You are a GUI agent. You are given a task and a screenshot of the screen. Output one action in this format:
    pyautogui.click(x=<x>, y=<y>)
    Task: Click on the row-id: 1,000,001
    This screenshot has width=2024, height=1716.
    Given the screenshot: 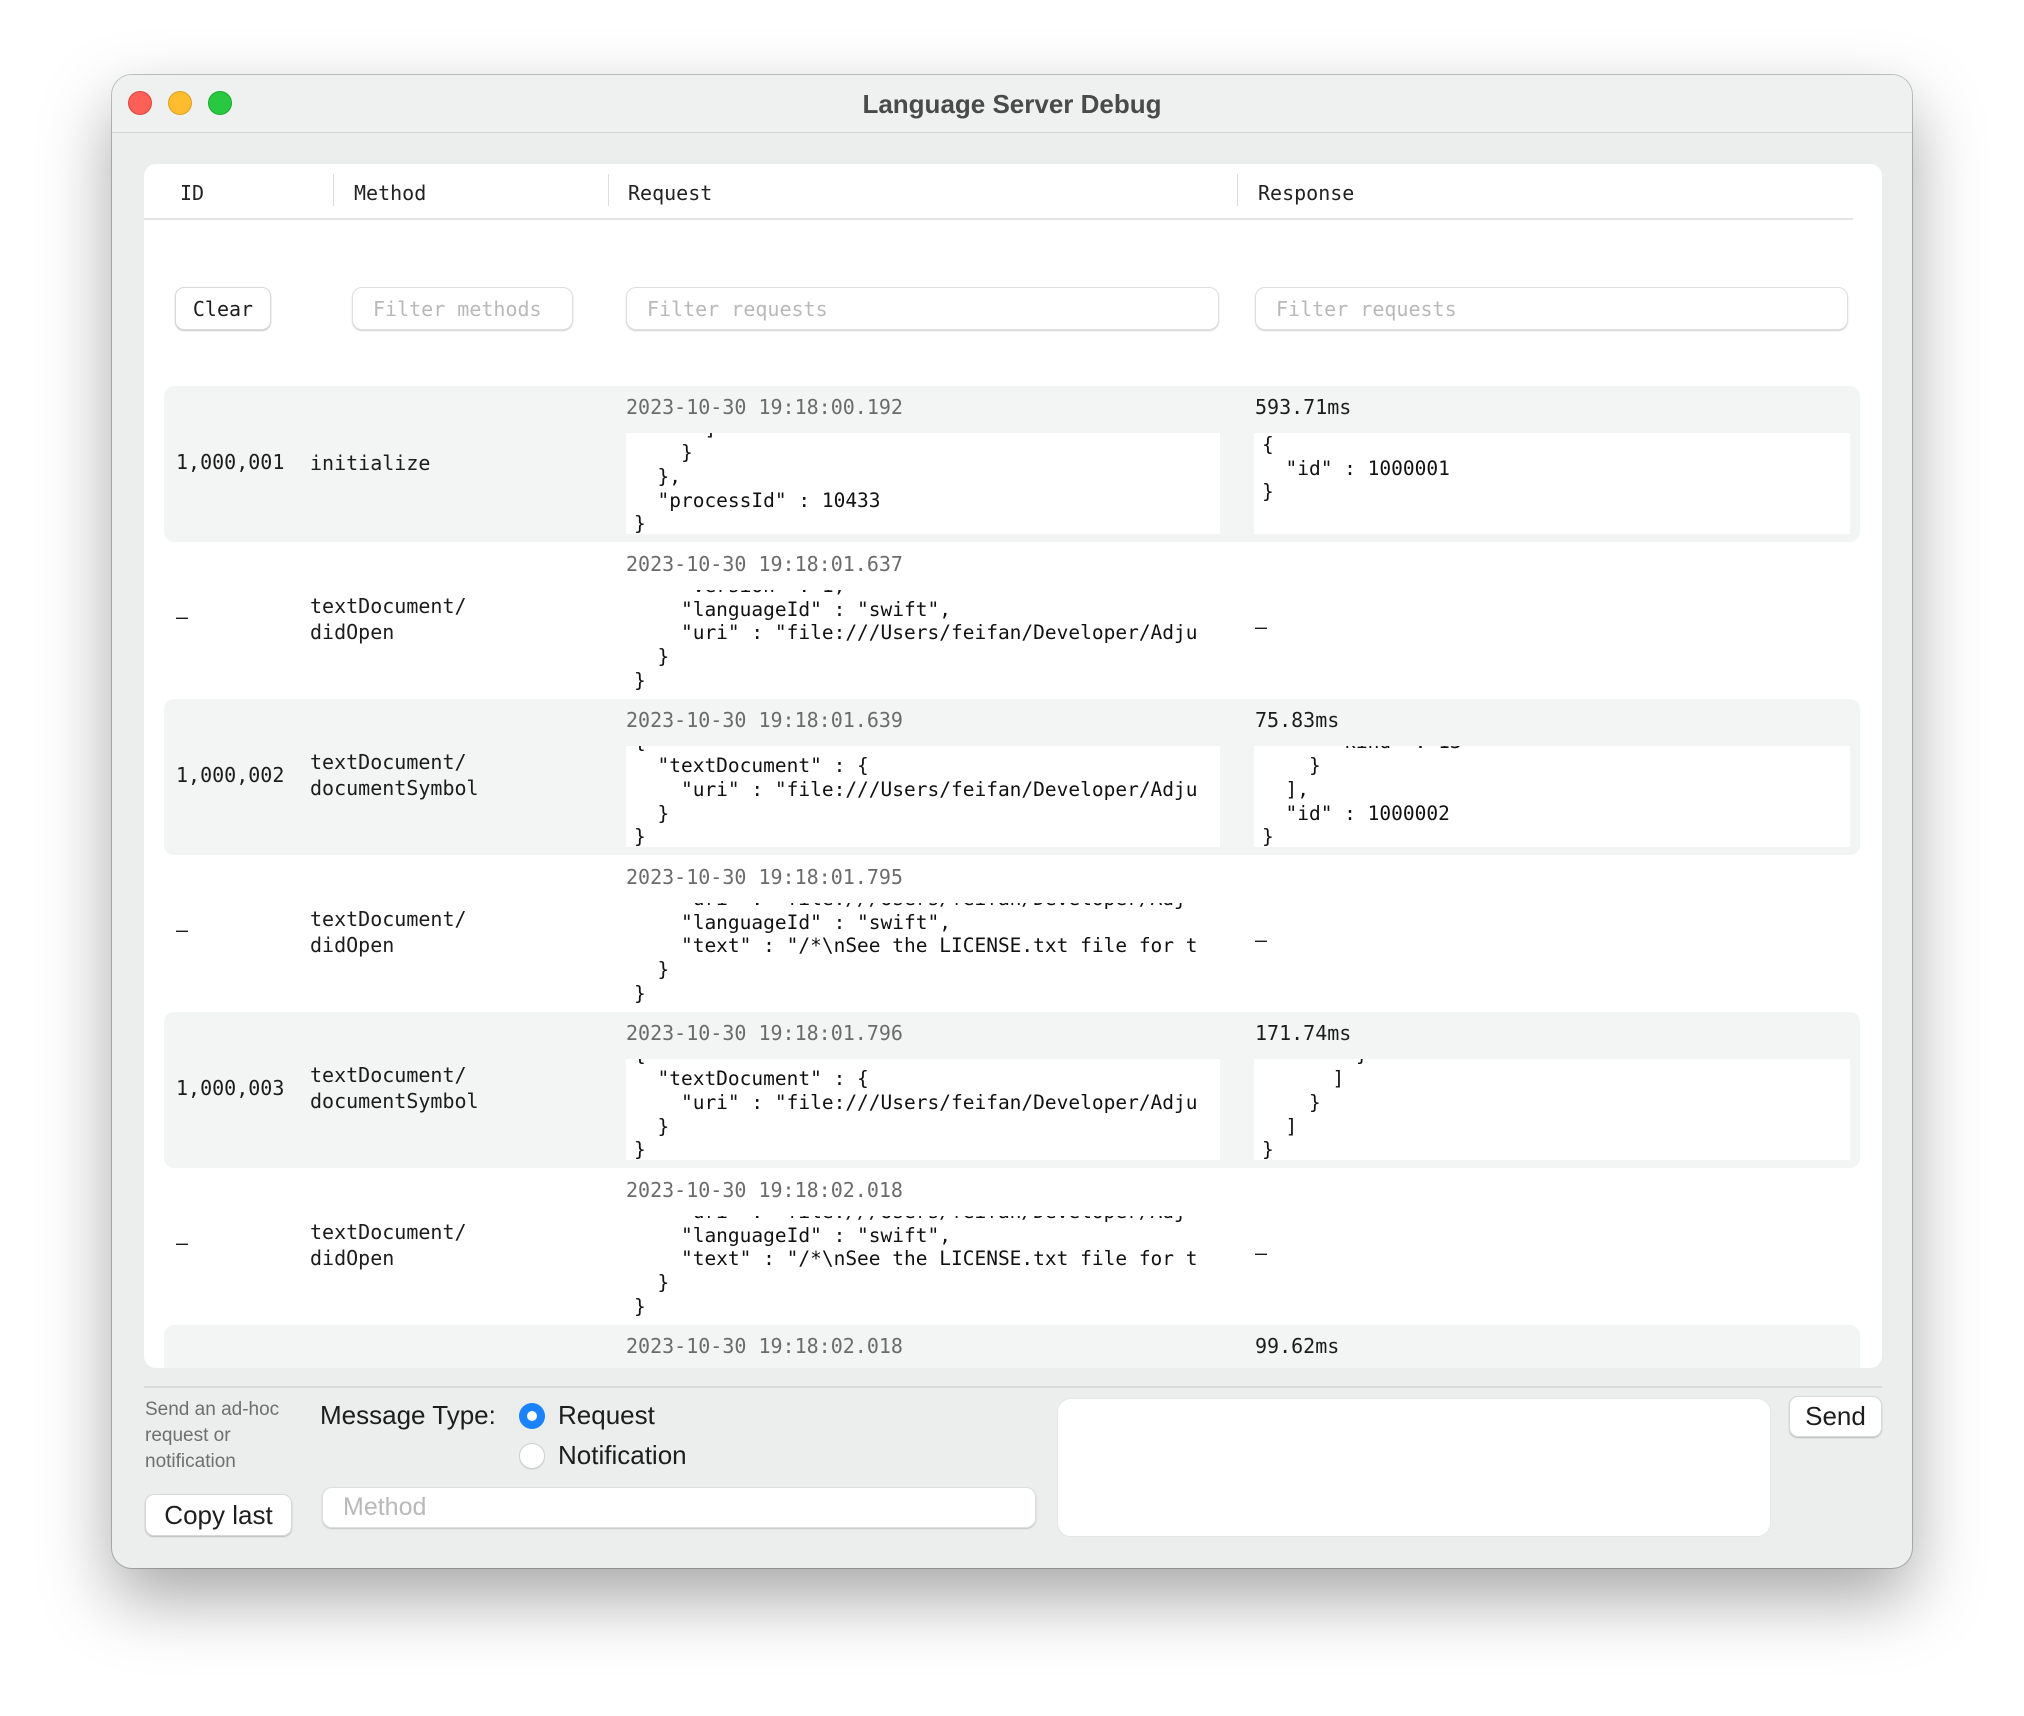 What is the action you would take?
    pyautogui.click(x=230, y=462)
    